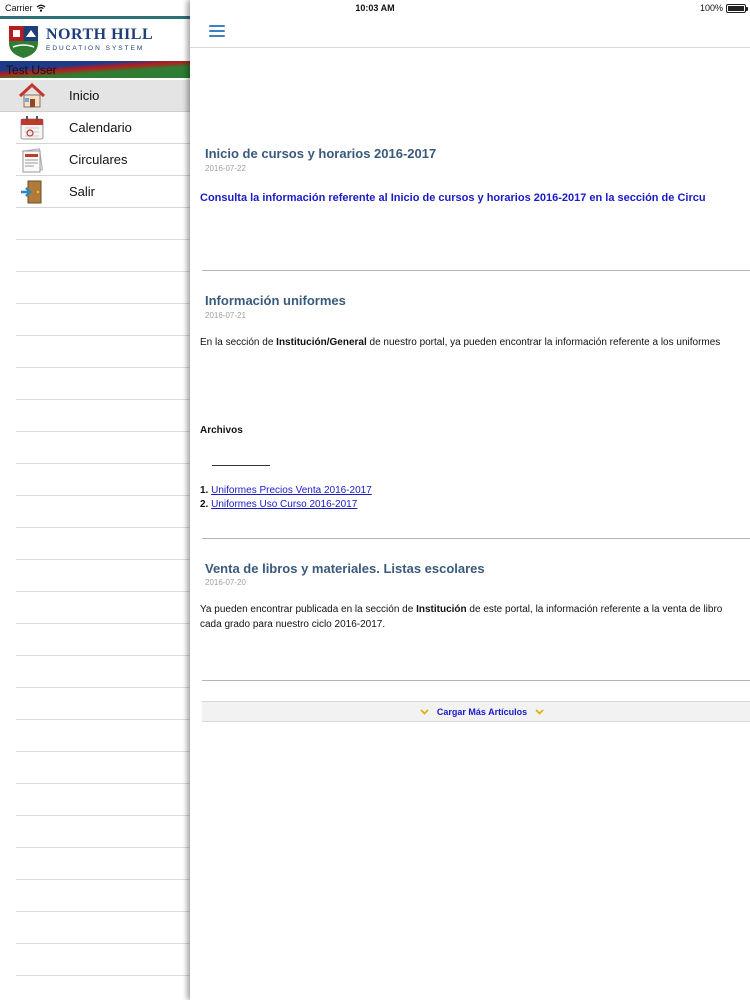  Describe the element at coordinates (32, 128) in the screenshot. I see `calendar-icon` at that location.